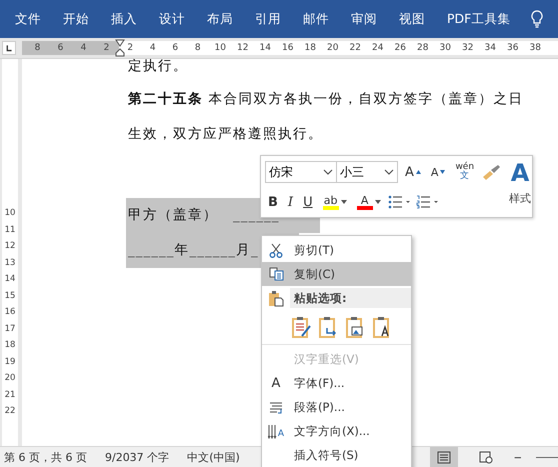  What do you see at coordinates (76, 19) in the screenshot?
I see `ribbon-tab: 开始` at bounding box center [76, 19].